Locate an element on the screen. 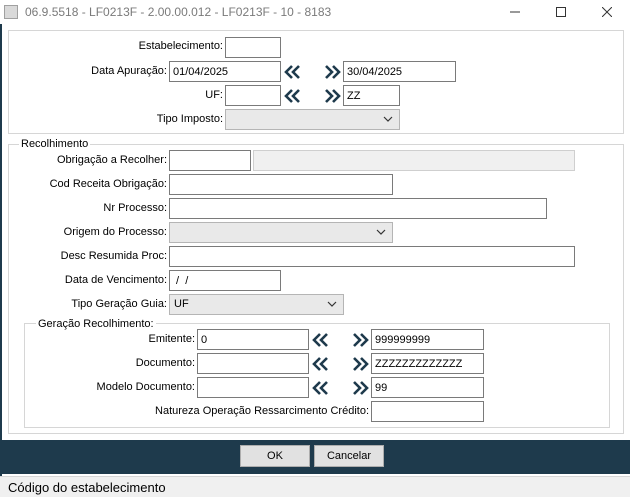 Image resolution: width=630 pixels, height=497 pixels. cod-receita-input is located at coordinates (281, 184).